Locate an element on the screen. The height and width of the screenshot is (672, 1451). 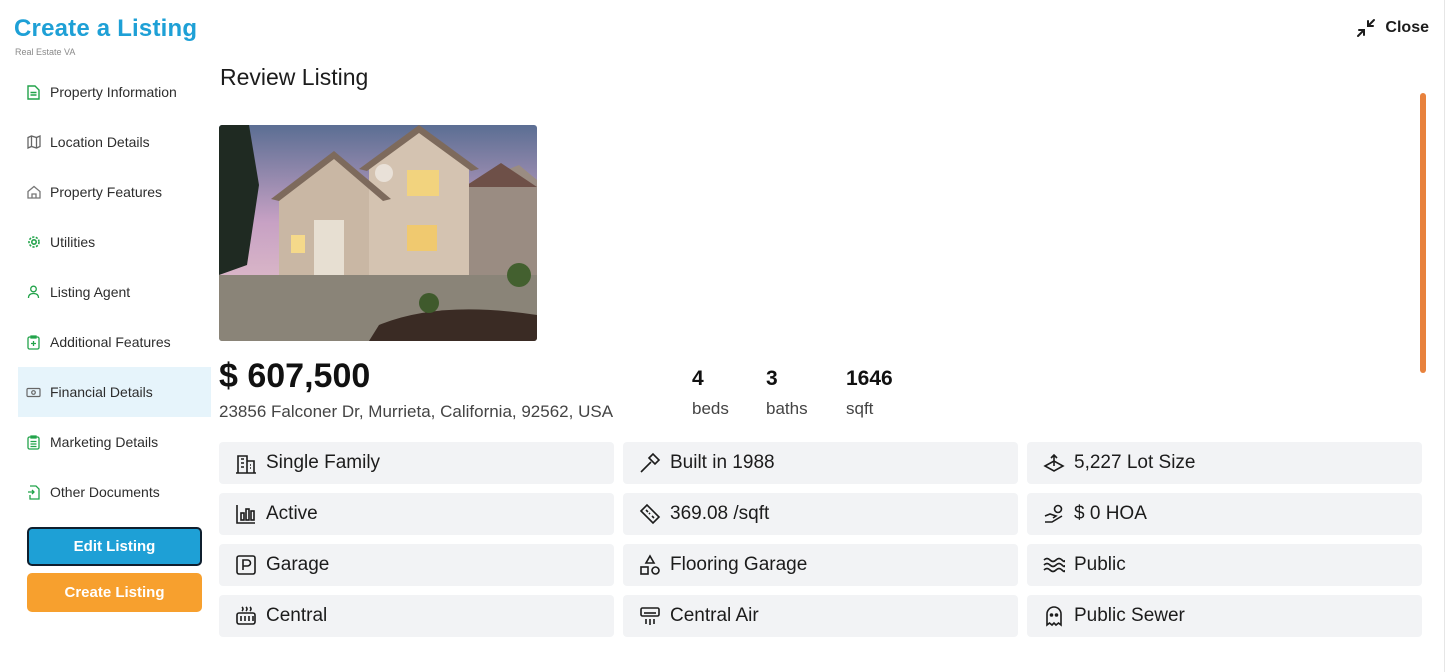
ruler-icon is located at coordinates (649, 514).